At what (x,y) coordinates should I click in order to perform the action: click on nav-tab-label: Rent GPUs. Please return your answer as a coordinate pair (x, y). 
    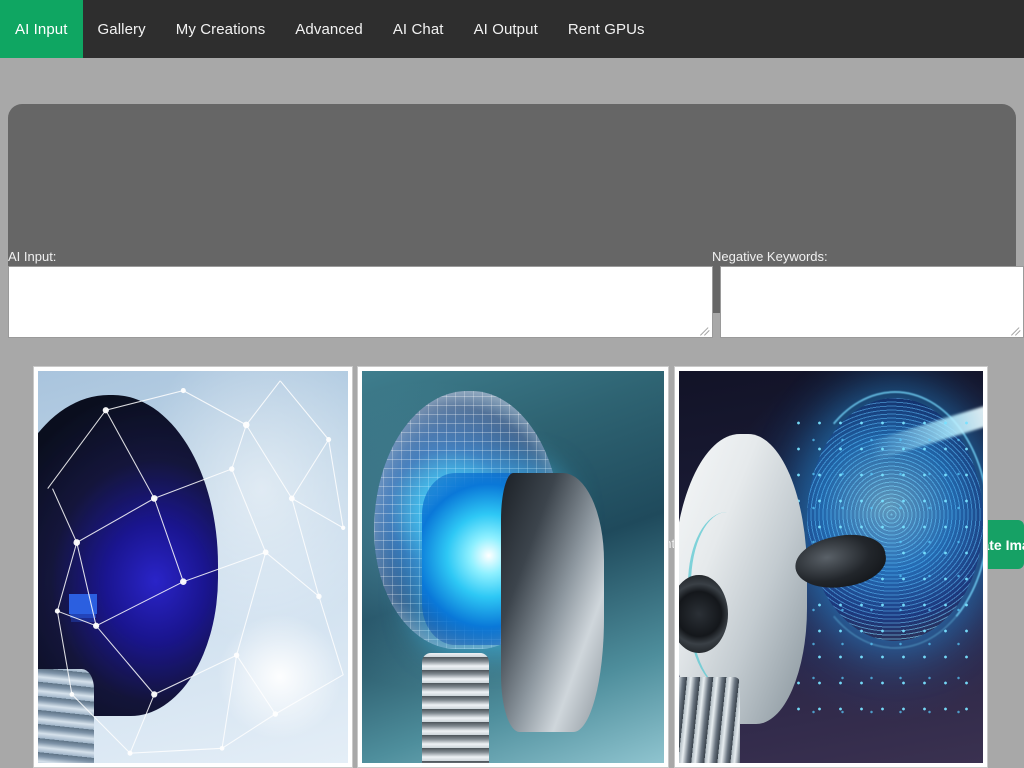
    Looking at the image, I should click on (606, 29).